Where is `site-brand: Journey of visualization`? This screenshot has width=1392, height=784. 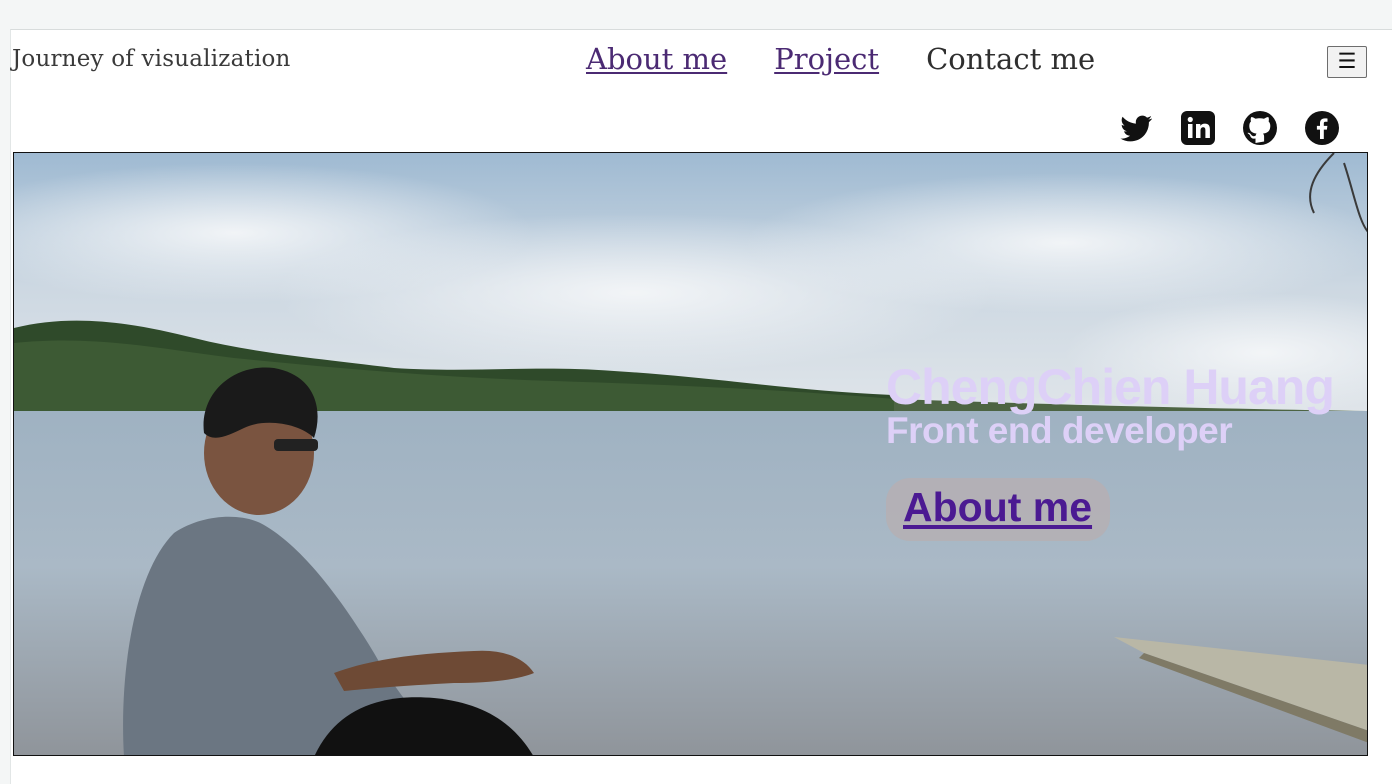 site-brand: Journey of visualization is located at coordinates (151, 59).